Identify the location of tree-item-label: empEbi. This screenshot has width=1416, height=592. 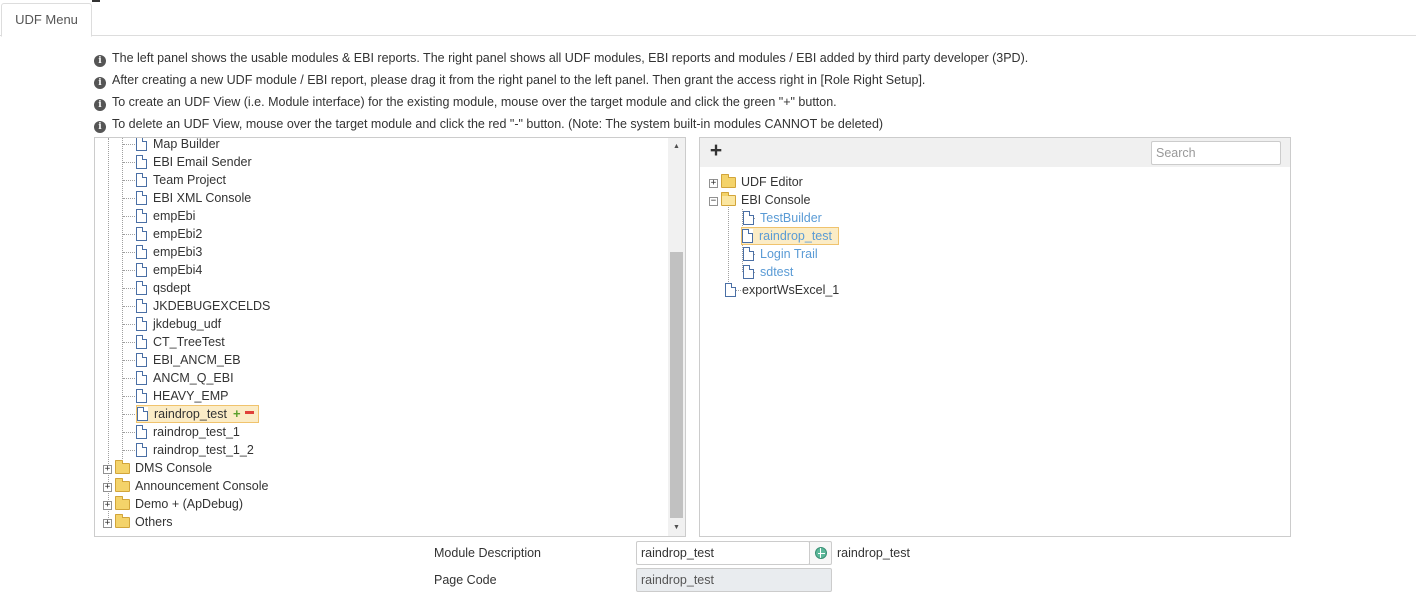
(174, 216).